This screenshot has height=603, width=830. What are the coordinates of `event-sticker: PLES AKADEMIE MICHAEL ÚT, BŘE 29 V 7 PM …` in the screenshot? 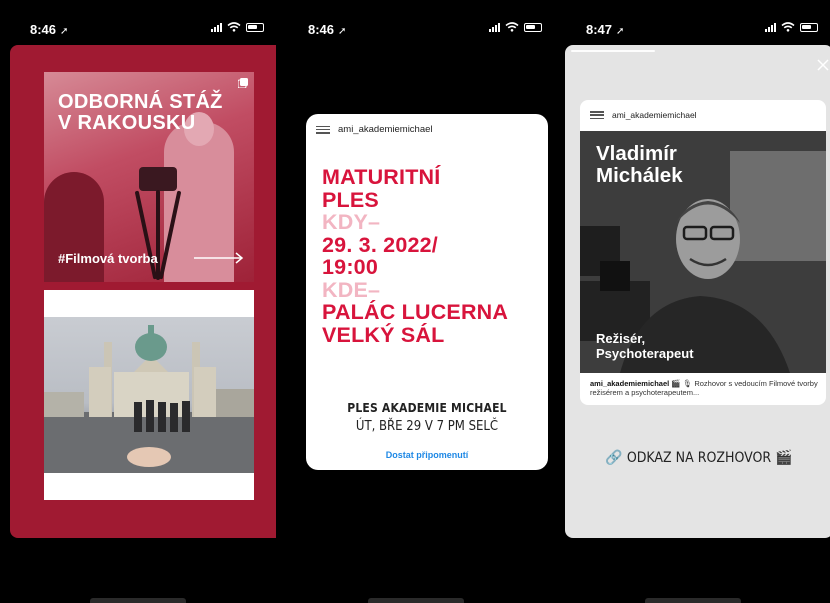 It's located at (427, 417).